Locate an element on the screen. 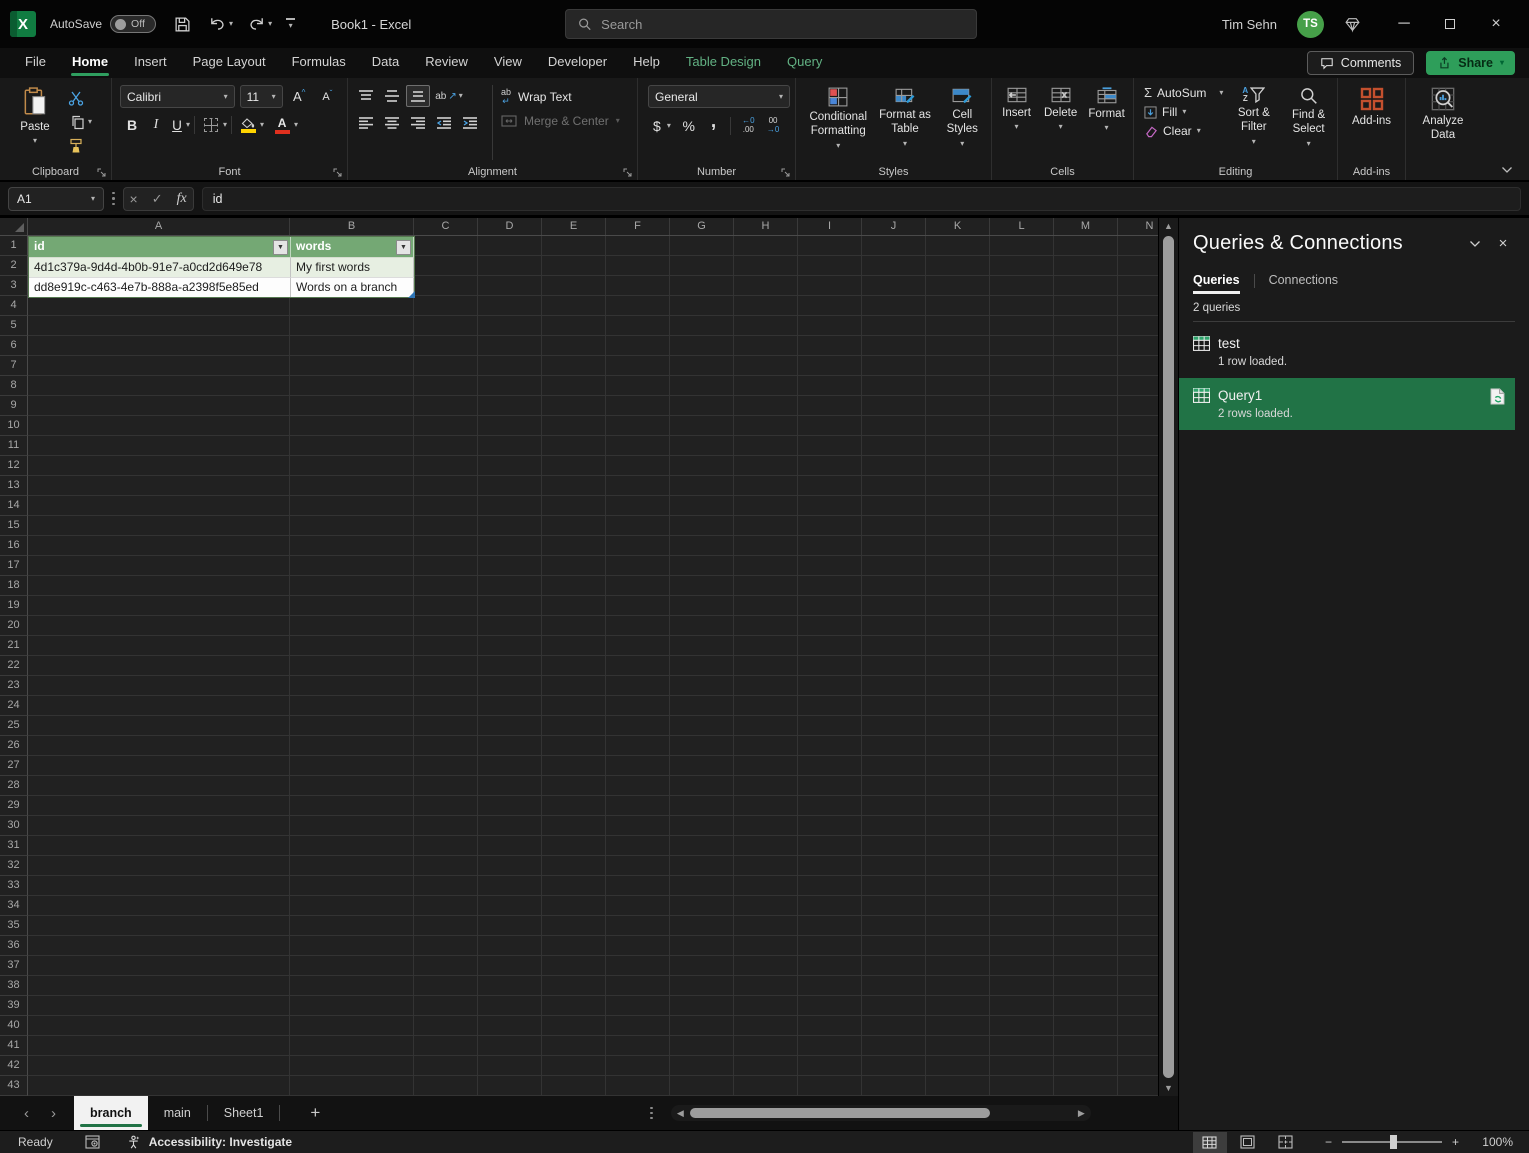  minimize-button: ─ is located at coordinates (1404, 24).